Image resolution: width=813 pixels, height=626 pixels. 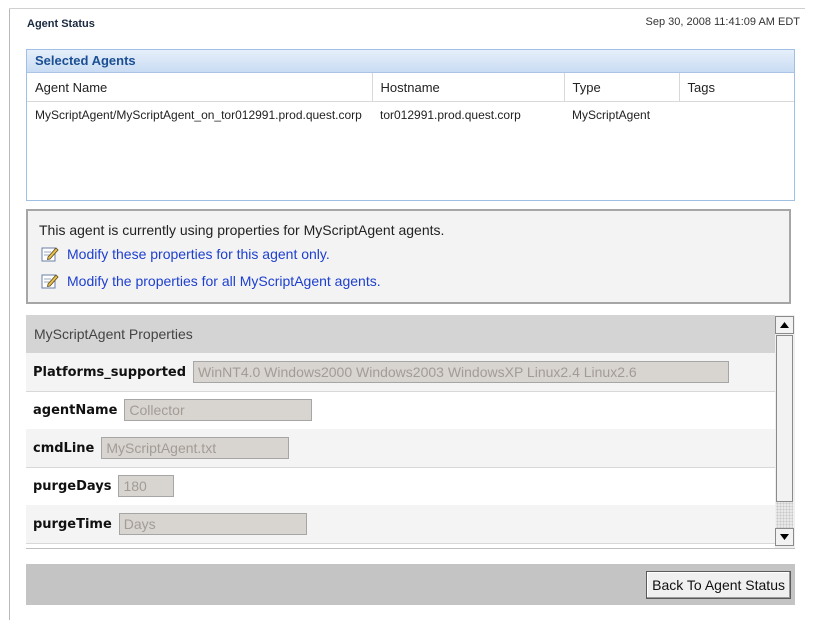 I want to click on back-to-agent-status-button: Back To Agent Status, so click(x=718, y=585).